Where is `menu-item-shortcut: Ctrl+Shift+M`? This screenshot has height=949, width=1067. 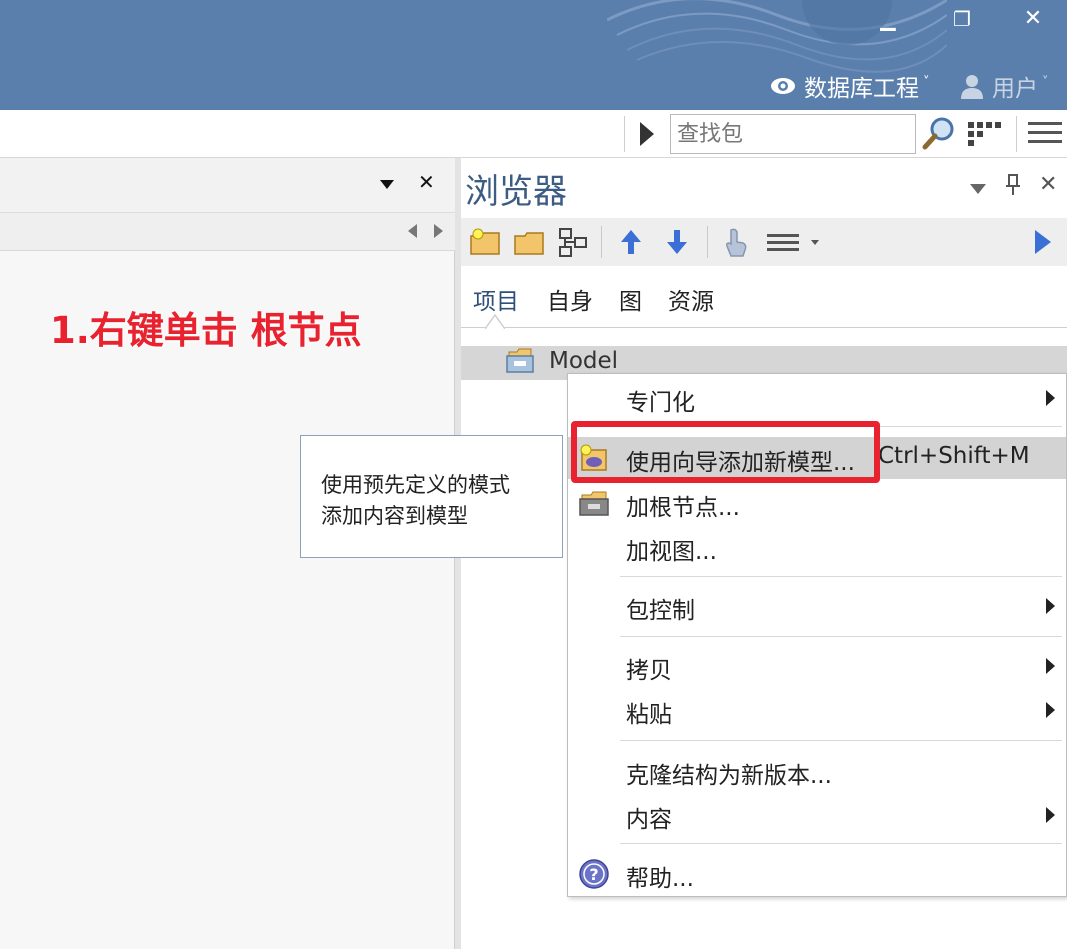
menu-item-shortcut: Ctrl+Shift+M is located at coordinates (954, 456).